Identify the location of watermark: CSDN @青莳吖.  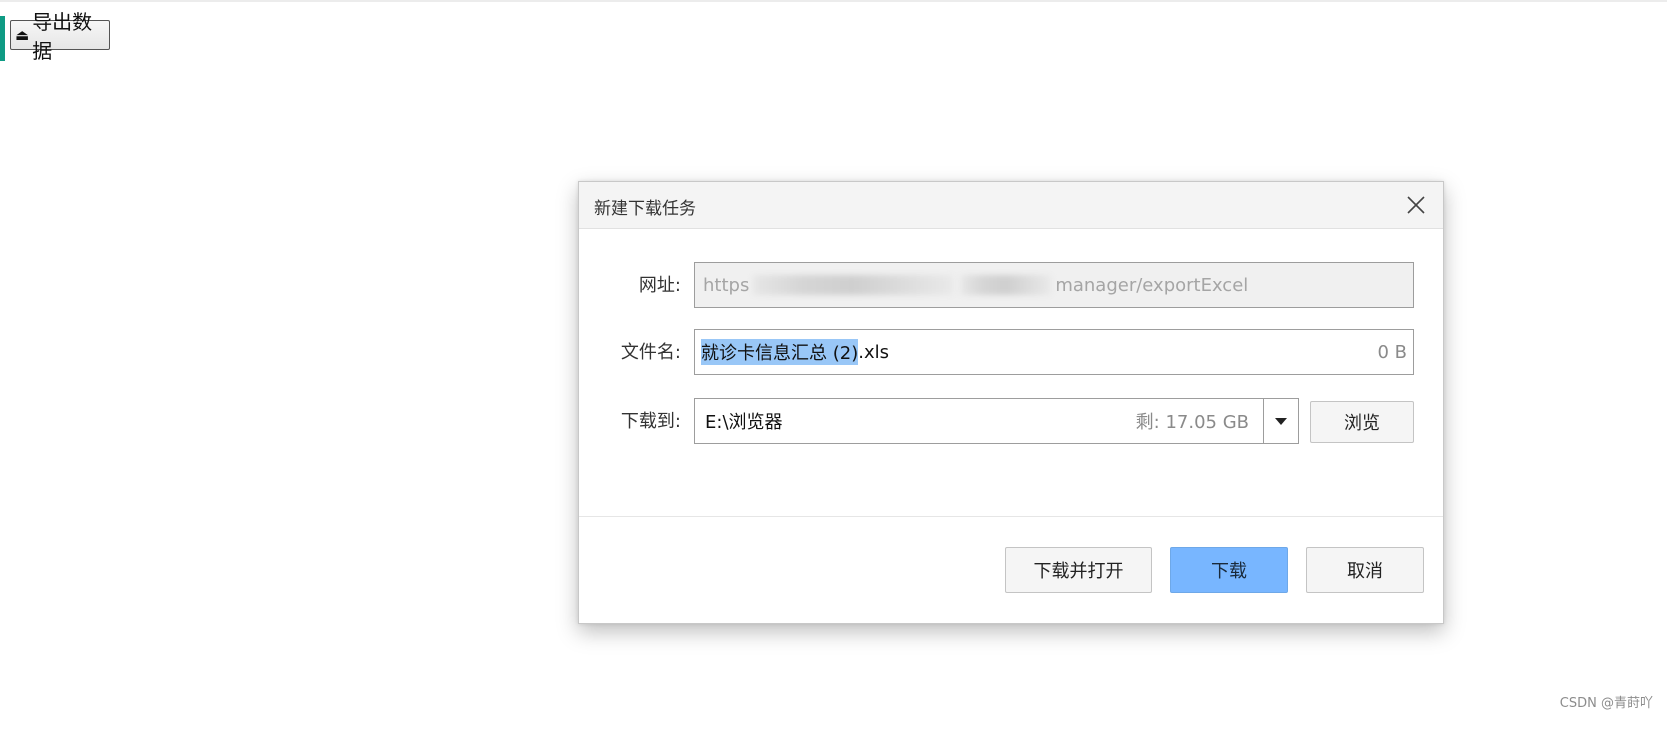
(1606, 703).